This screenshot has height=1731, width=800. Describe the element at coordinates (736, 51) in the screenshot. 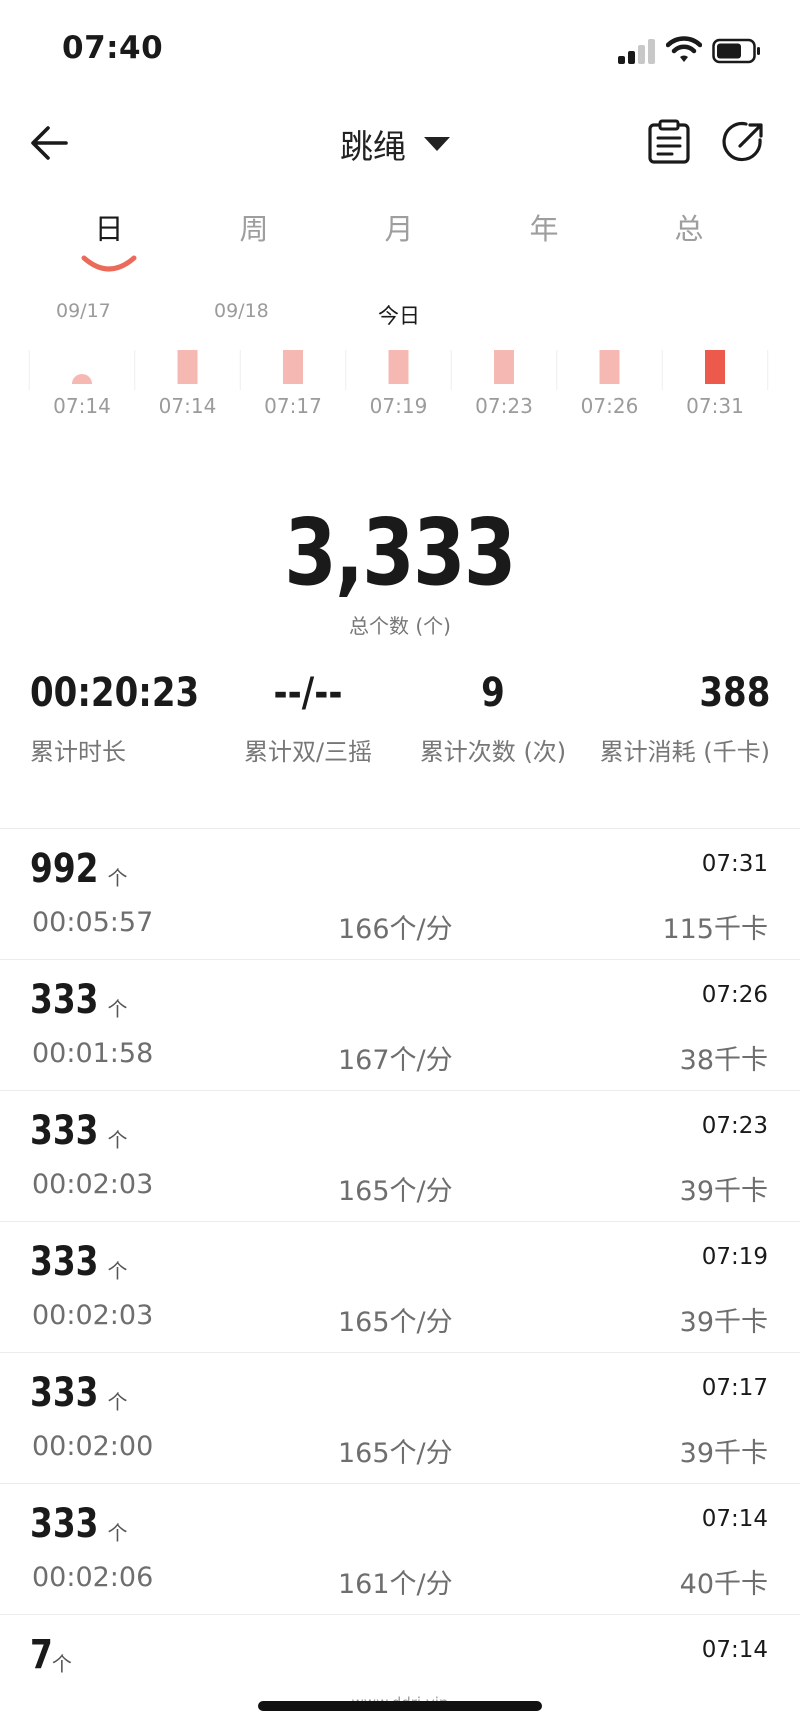

I see `battery-icon` at that location.